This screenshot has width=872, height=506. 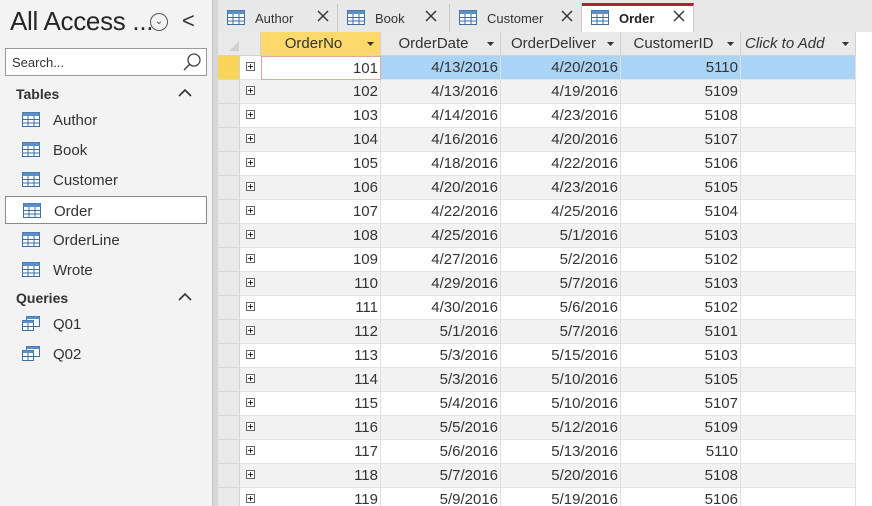 What do you see at coordinates (185, 93) in the screenshot?
I see `chevron-up-icon` at bounding box center [185, 93].